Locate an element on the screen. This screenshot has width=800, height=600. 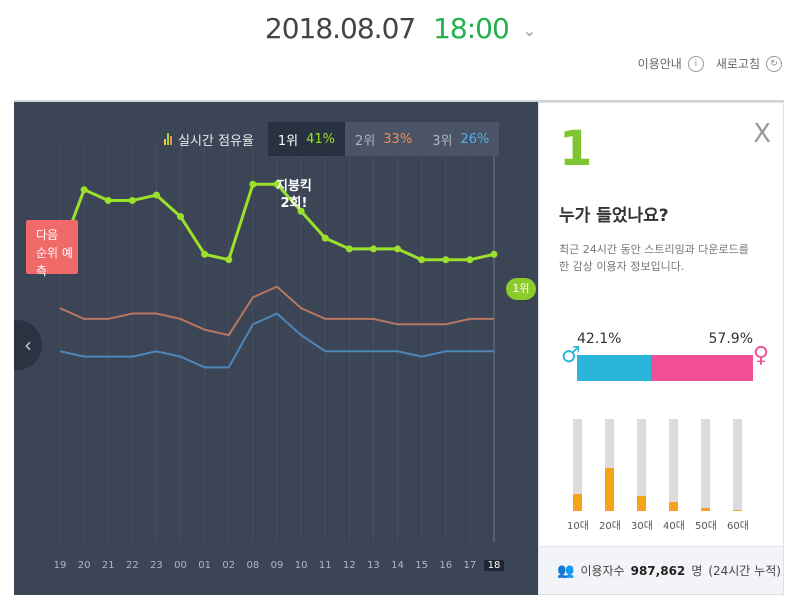
panel-footer: 👥 이용자수 987,862 명 (24시간 누적) is located at coordinates (661, 570).